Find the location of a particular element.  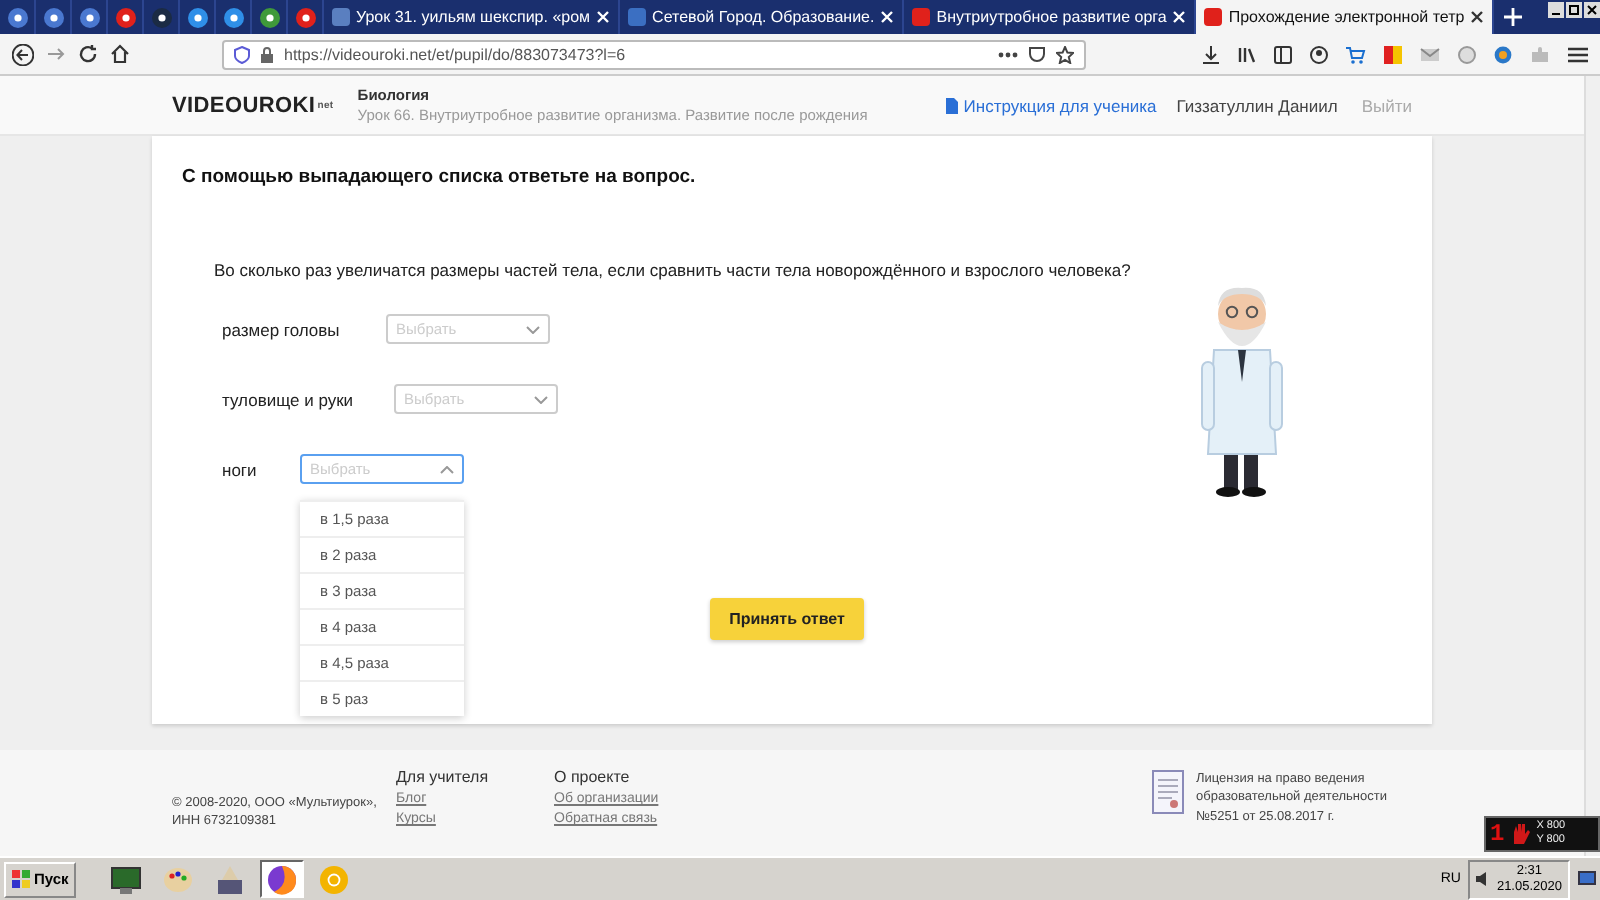

restore-icon is located at coordinates (1574, 10).